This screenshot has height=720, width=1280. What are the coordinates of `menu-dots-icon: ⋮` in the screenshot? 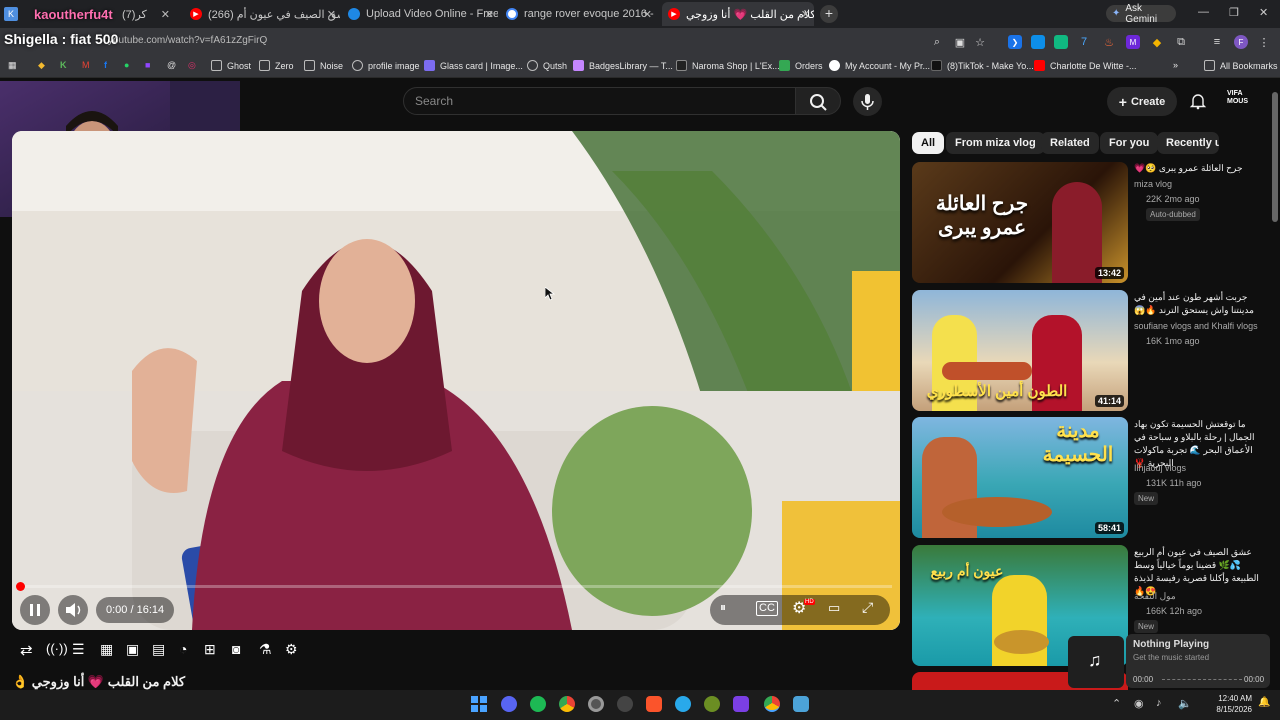 It's located at (1264, 42).